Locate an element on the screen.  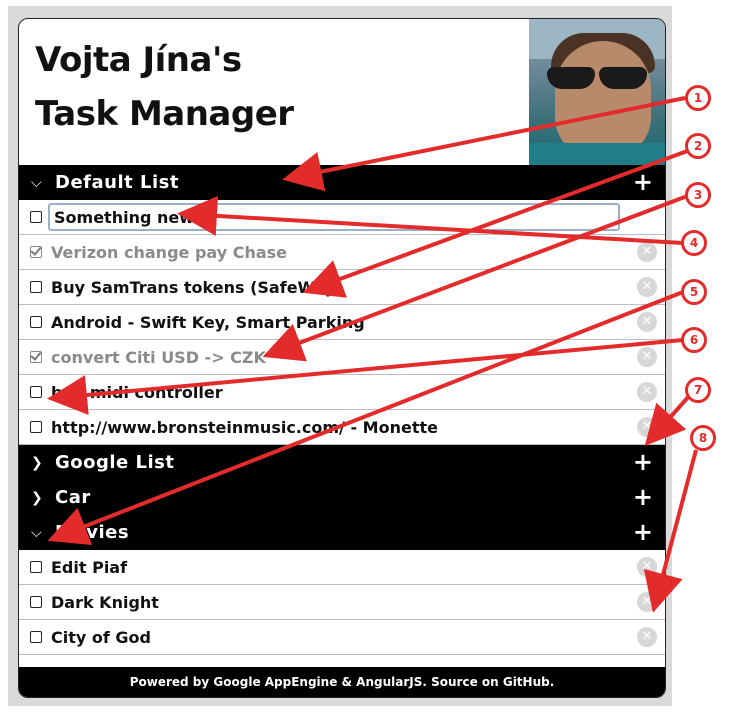
task-row is located at coordinates (342, 217).